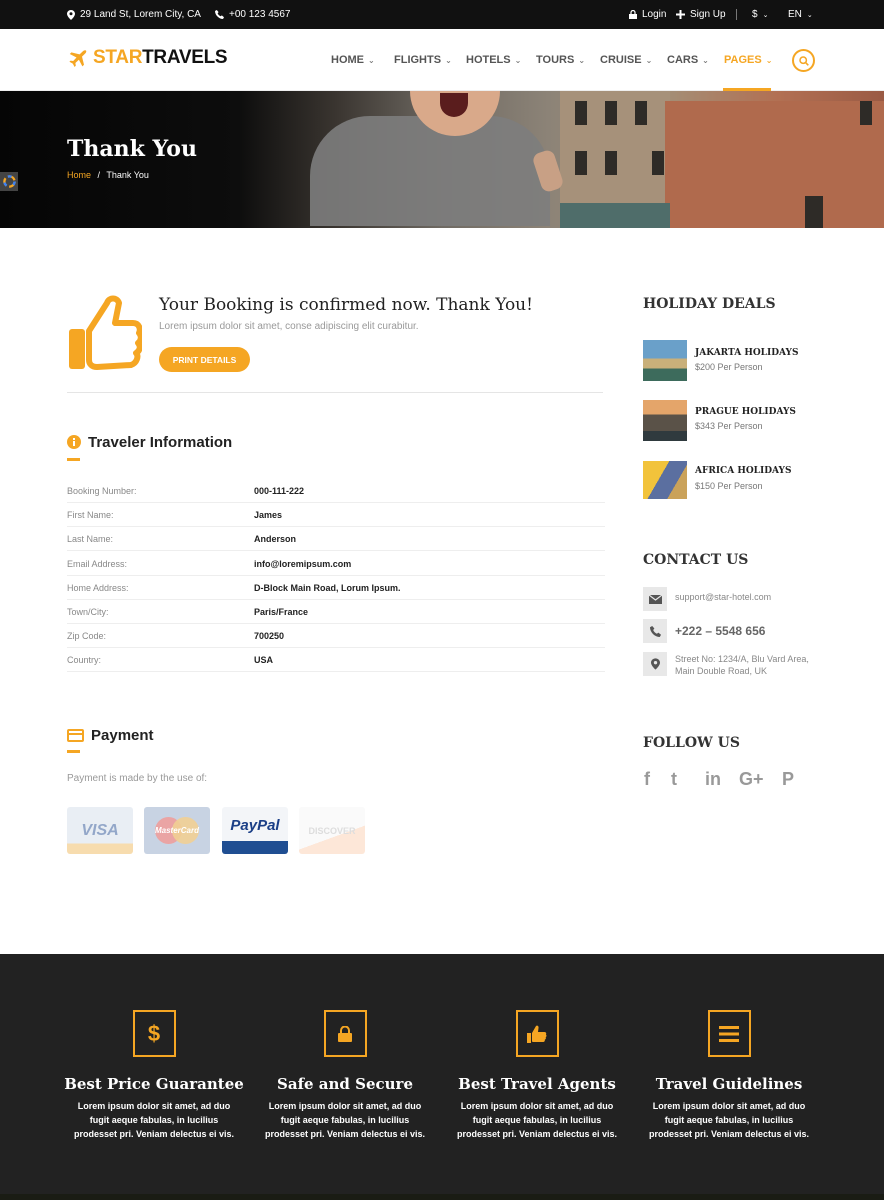  What do you see at coordinates (137, 778) in the screenshot?
I see `payment-text: Payment is made by the use of:` at bounding box center [137, 778].